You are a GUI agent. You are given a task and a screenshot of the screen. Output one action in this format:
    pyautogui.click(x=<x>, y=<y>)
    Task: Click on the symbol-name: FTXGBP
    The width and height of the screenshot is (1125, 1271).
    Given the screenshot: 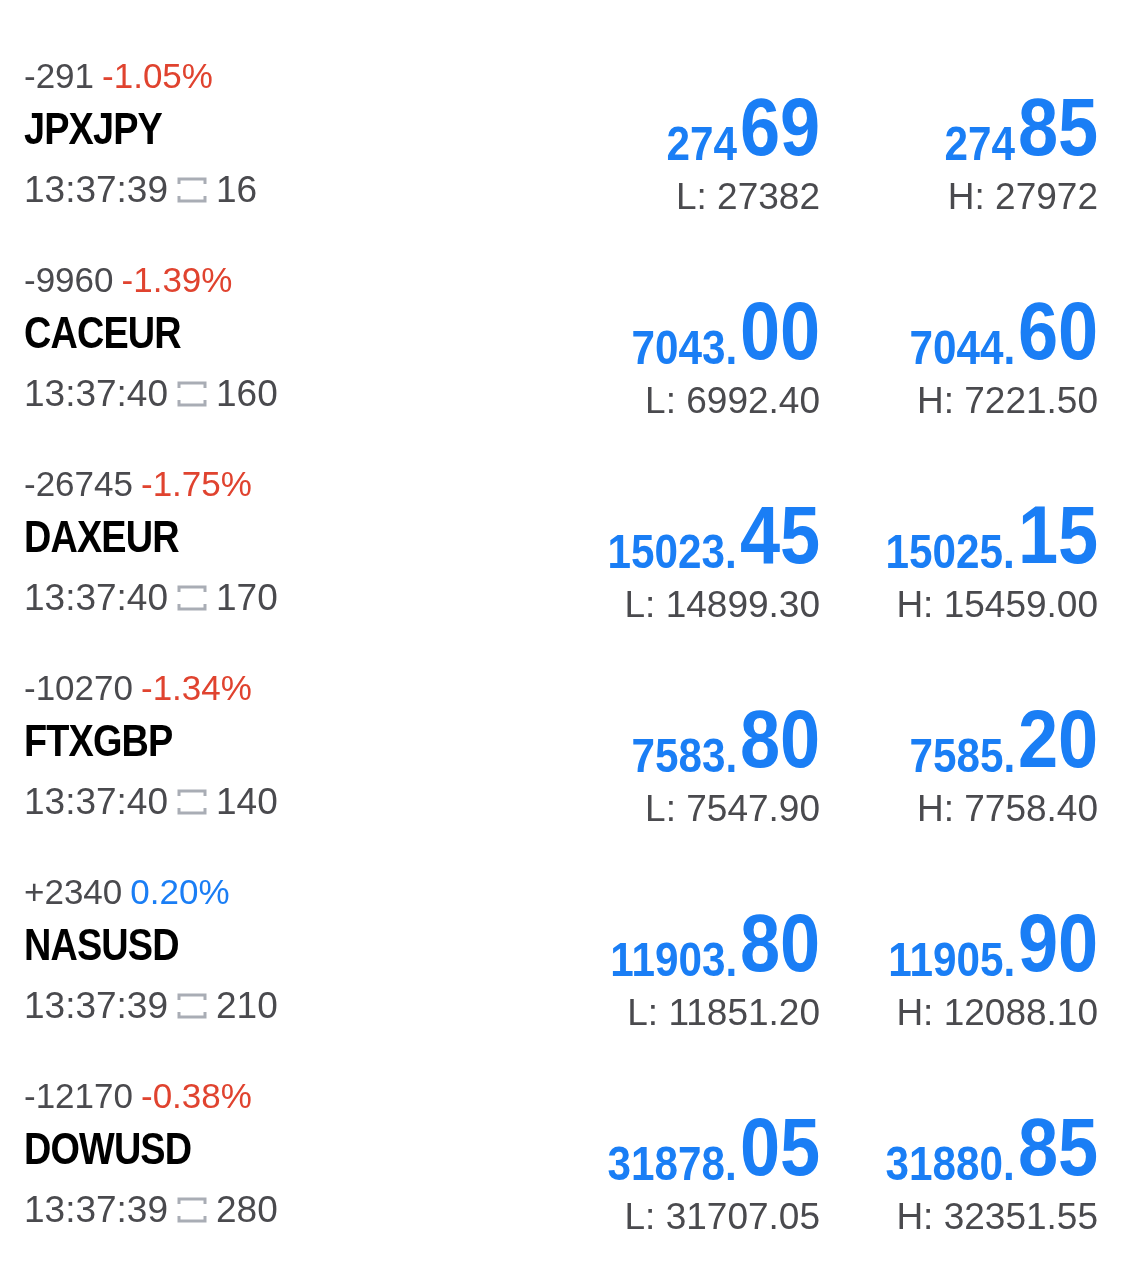 What is the action you would take?
    pyautogui.click(x=98, y=741)
    